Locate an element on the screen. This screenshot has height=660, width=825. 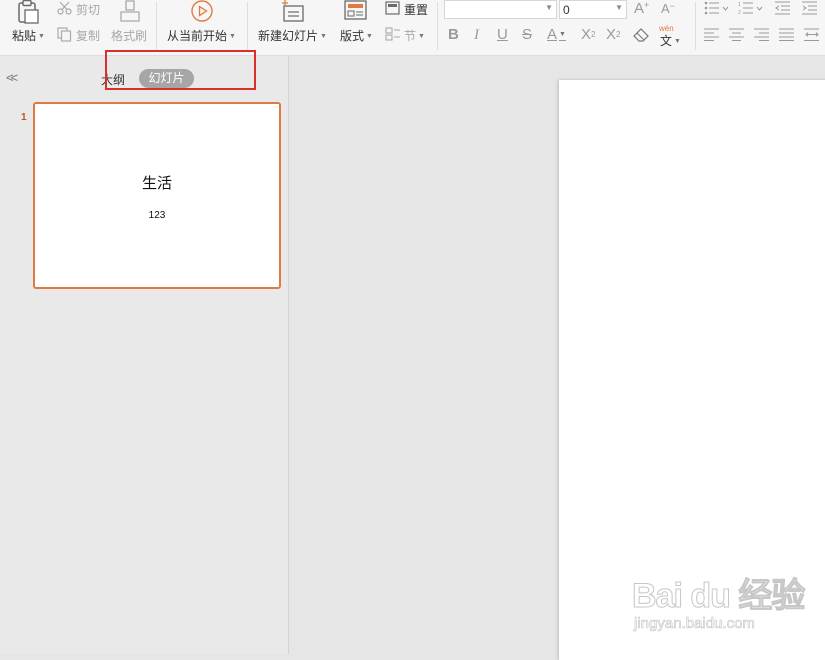
underline-icon: U is located at coordinates (502, 35).